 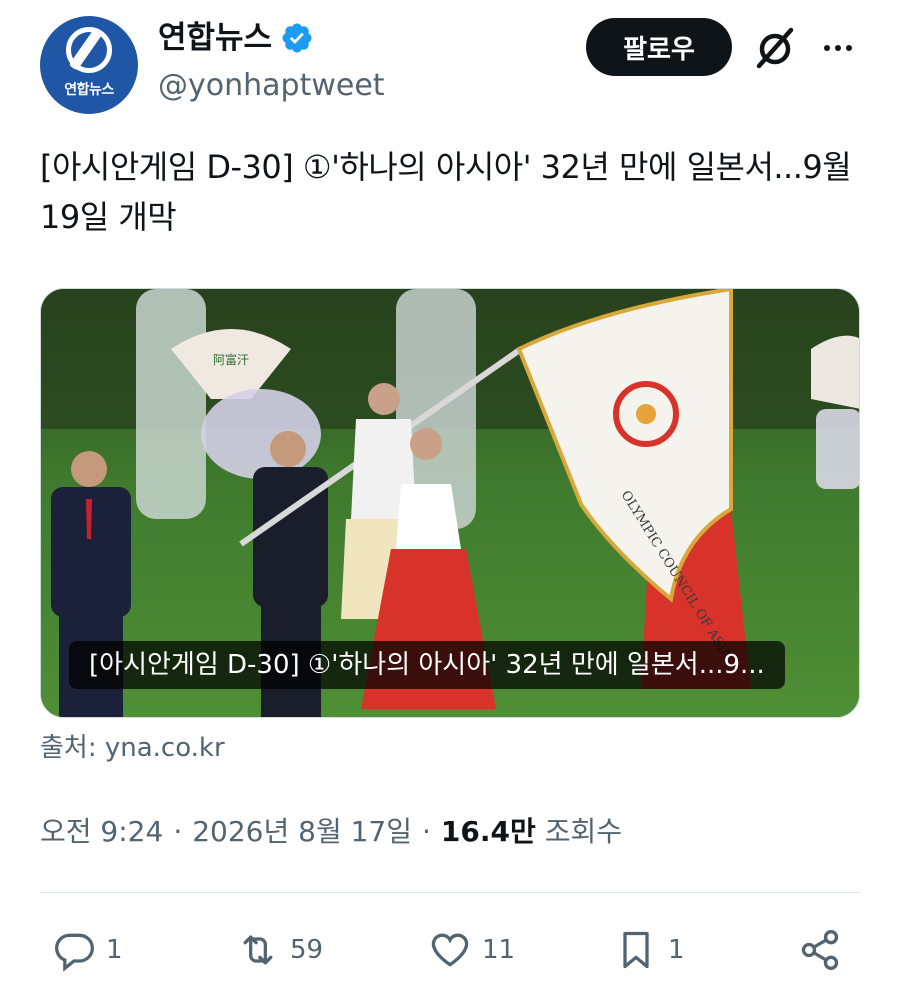 What do you see at coordinates (271, 86) in the screenshot?
I see `author-handle: @yonhaptweet` at bounding box center [271, 86].